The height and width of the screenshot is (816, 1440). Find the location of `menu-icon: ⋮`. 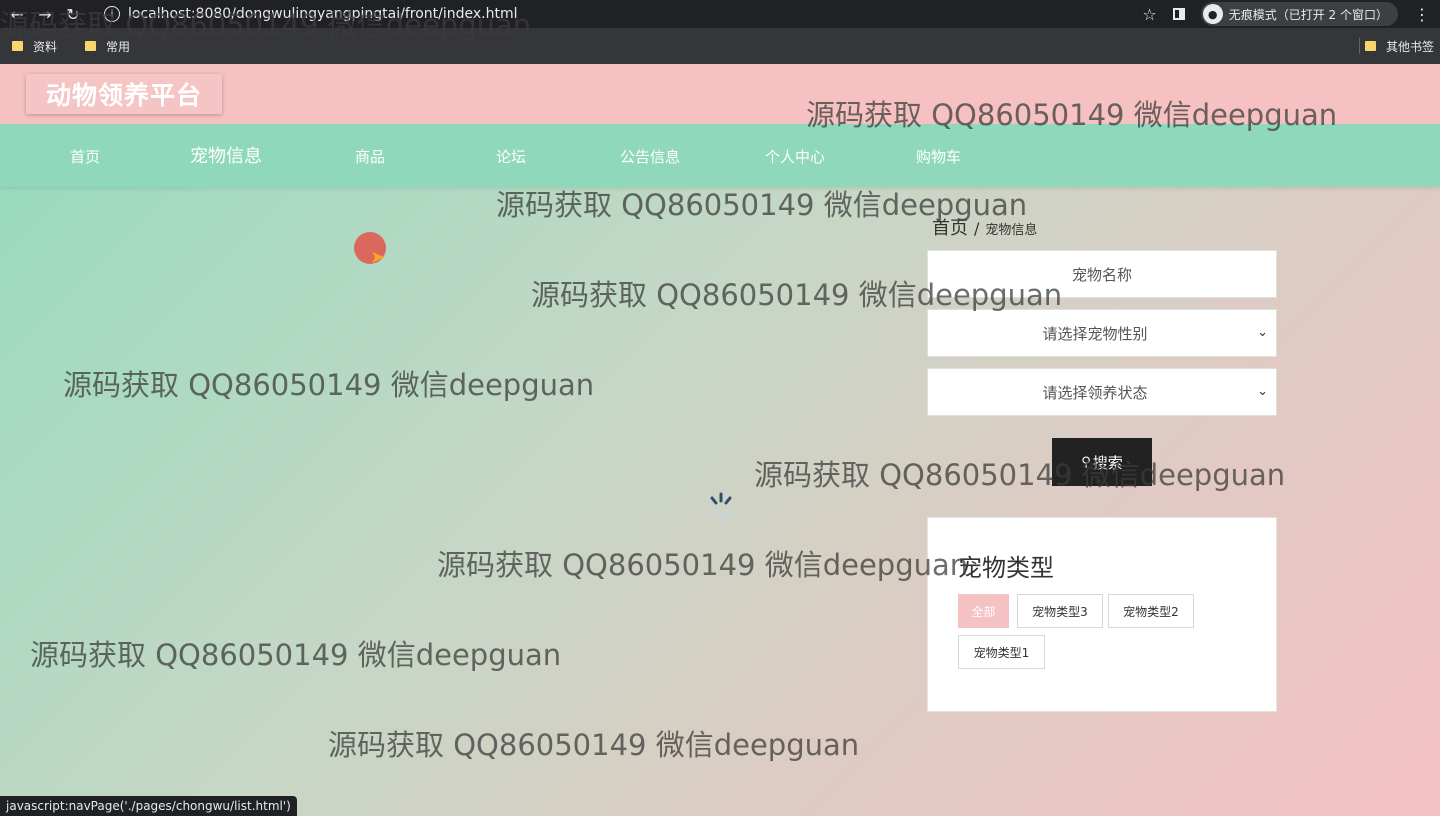

menu-icon: ⋮ is located at coordinates (1422, 14).